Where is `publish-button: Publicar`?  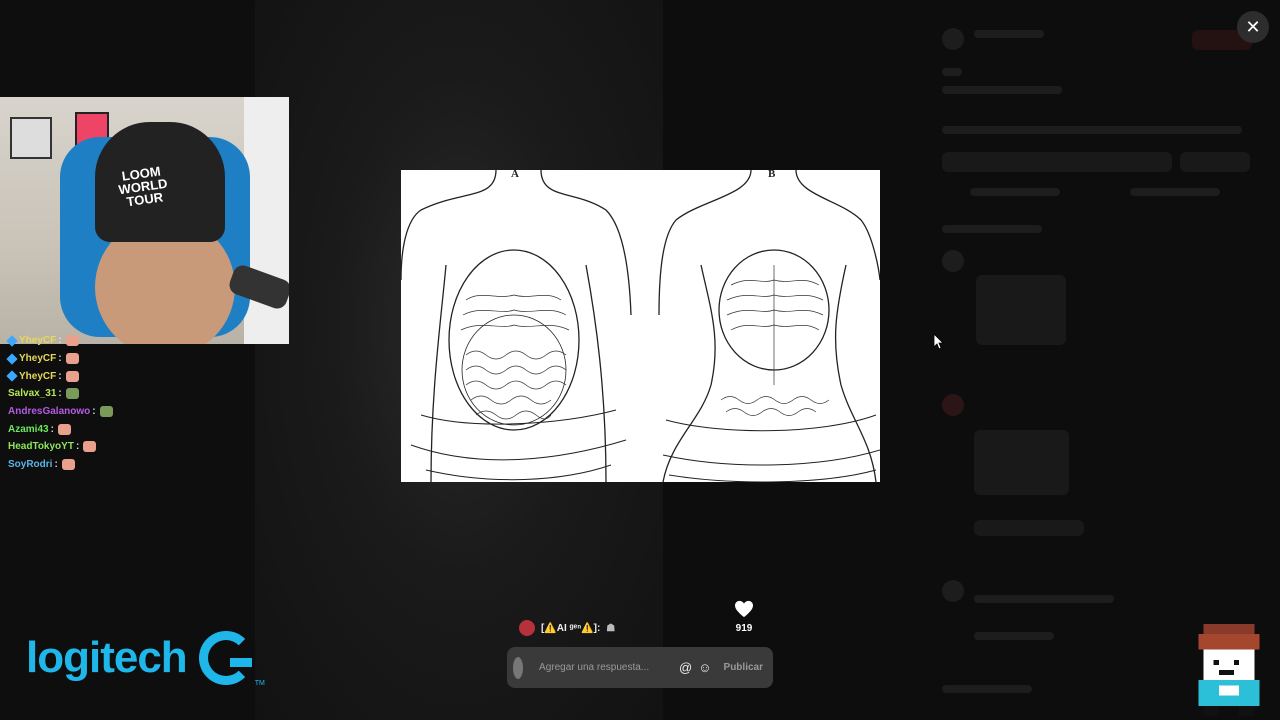
publish-button: Publicar is located at coordinates (743, 667).